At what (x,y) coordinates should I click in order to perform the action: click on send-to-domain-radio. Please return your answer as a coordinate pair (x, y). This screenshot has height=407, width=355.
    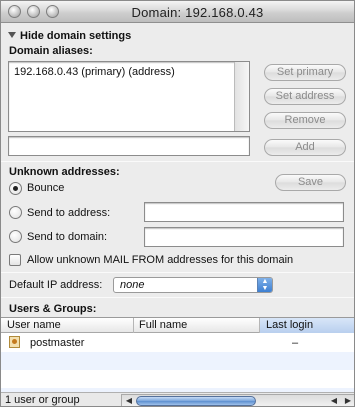
    Looking at the image, I should click on (15, 236).